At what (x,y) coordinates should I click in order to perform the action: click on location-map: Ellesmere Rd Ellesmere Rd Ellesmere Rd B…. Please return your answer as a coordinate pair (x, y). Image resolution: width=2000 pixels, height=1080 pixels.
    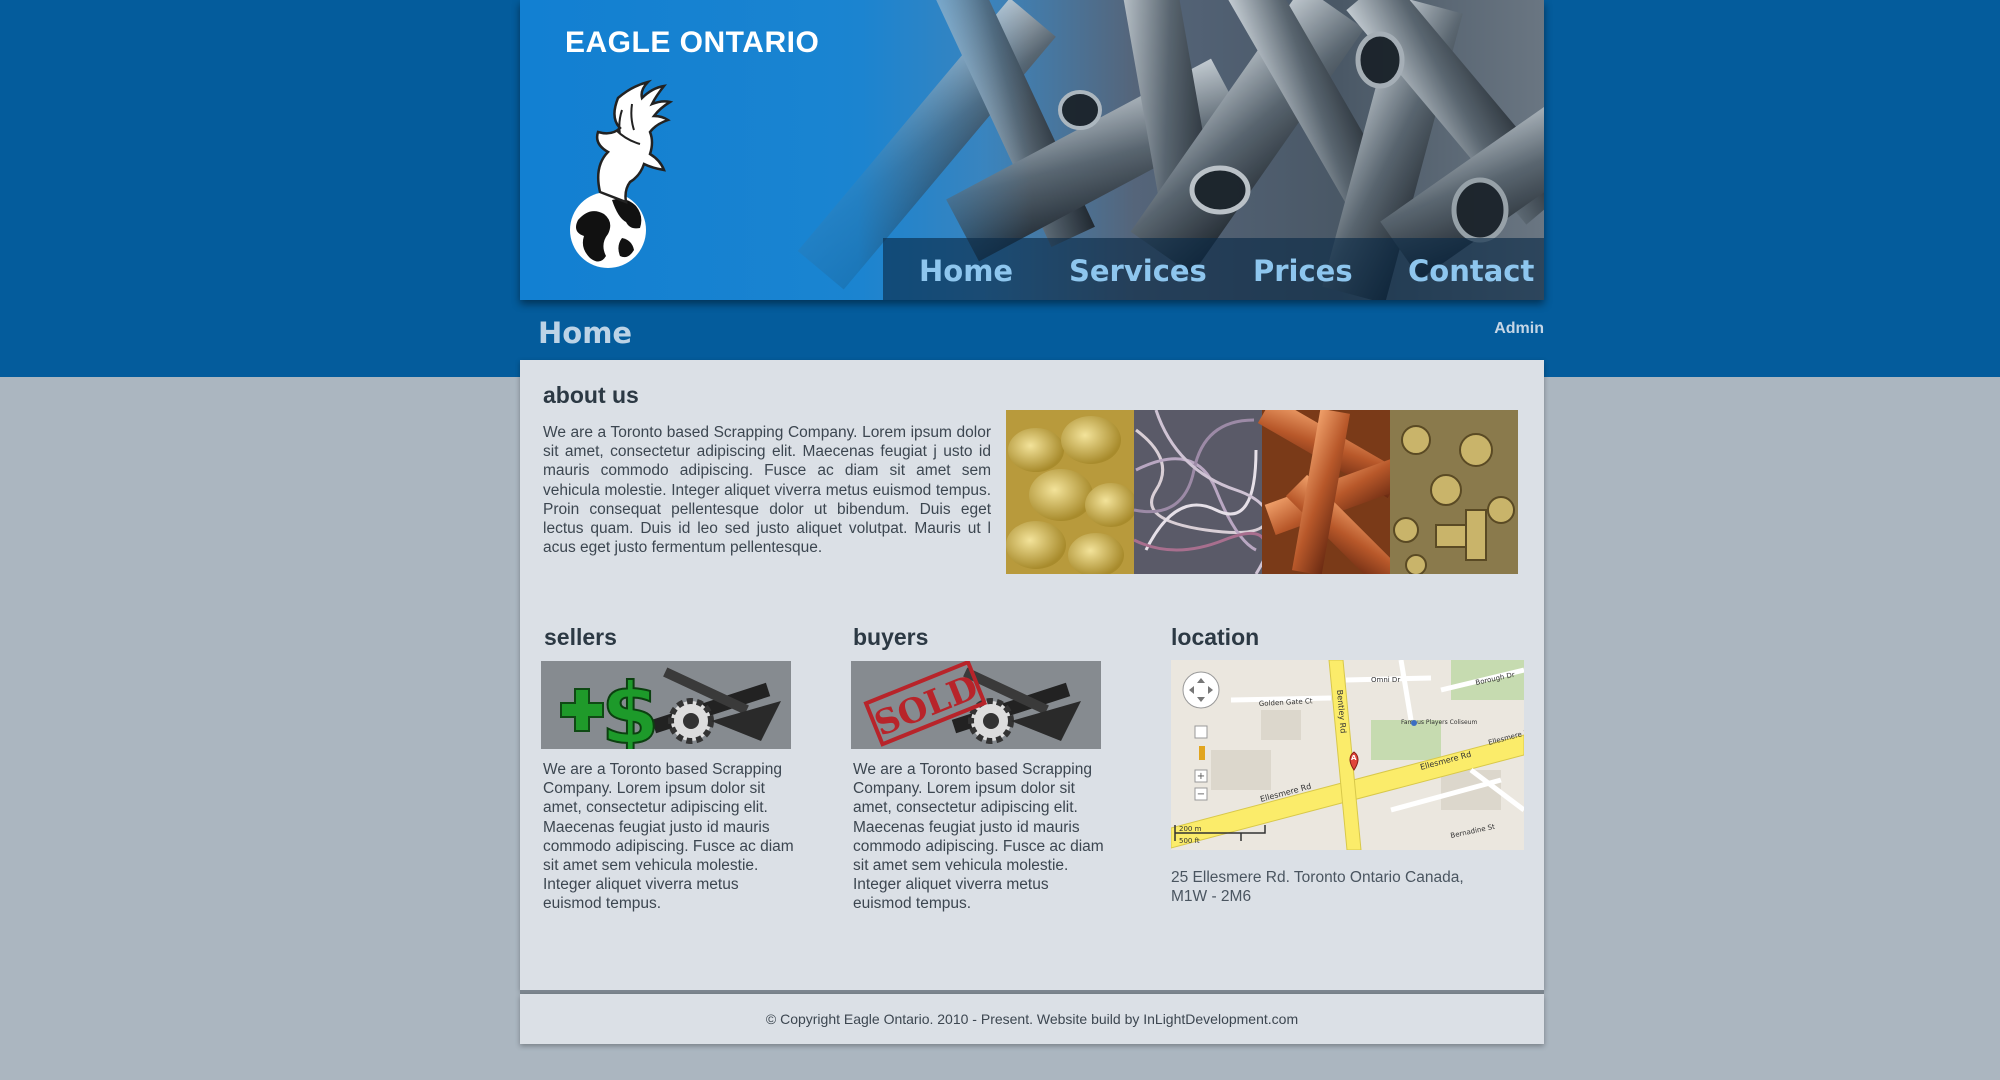
    Looking at the image, I should click on (1347, 755).